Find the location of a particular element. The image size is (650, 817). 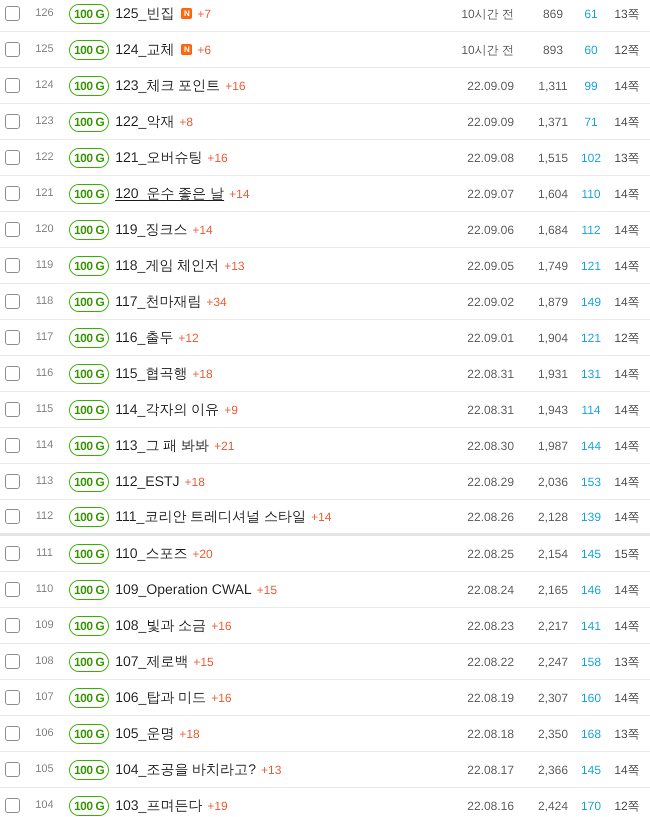

view-count: 1,904 is located at coordinates (553, 338).